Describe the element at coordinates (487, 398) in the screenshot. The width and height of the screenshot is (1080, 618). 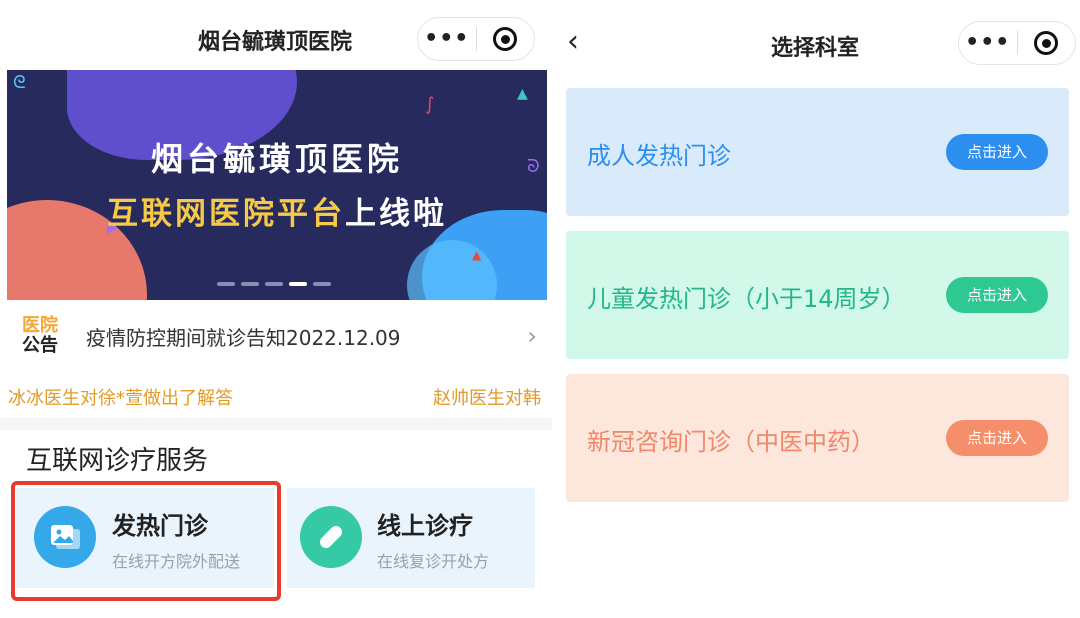
I see `marquee-item: 赵帅医生对韩` at that location.